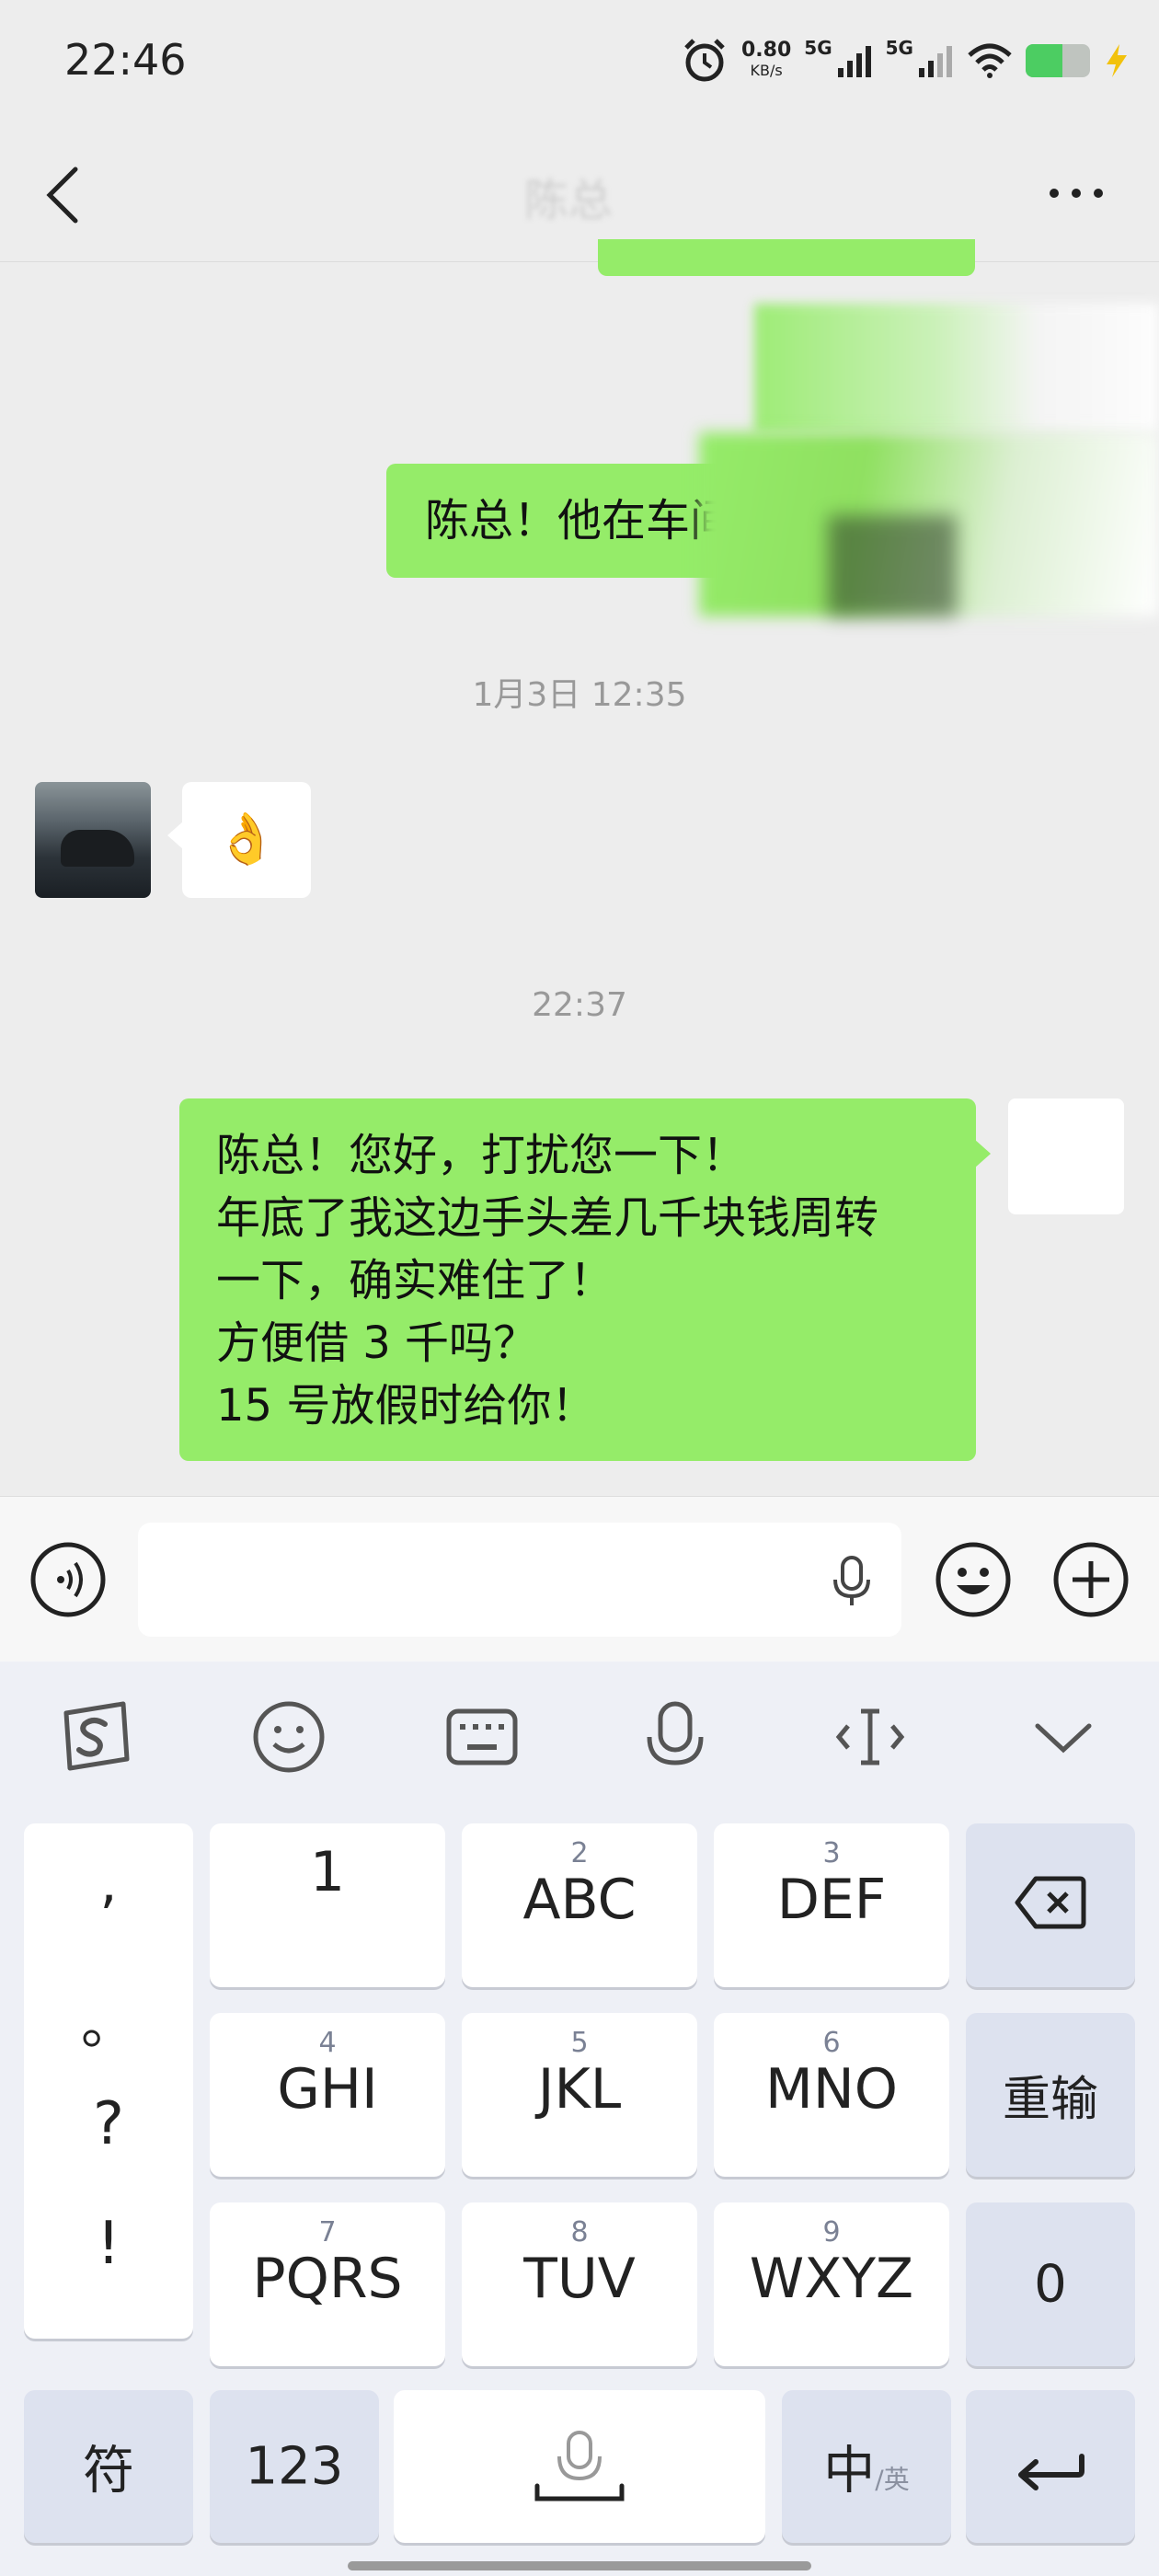 The height and width of the screenshot is (2576, 1159). Describe the element at coordinates (519, 1580) in the screenshot. I see `message-input` at that location.